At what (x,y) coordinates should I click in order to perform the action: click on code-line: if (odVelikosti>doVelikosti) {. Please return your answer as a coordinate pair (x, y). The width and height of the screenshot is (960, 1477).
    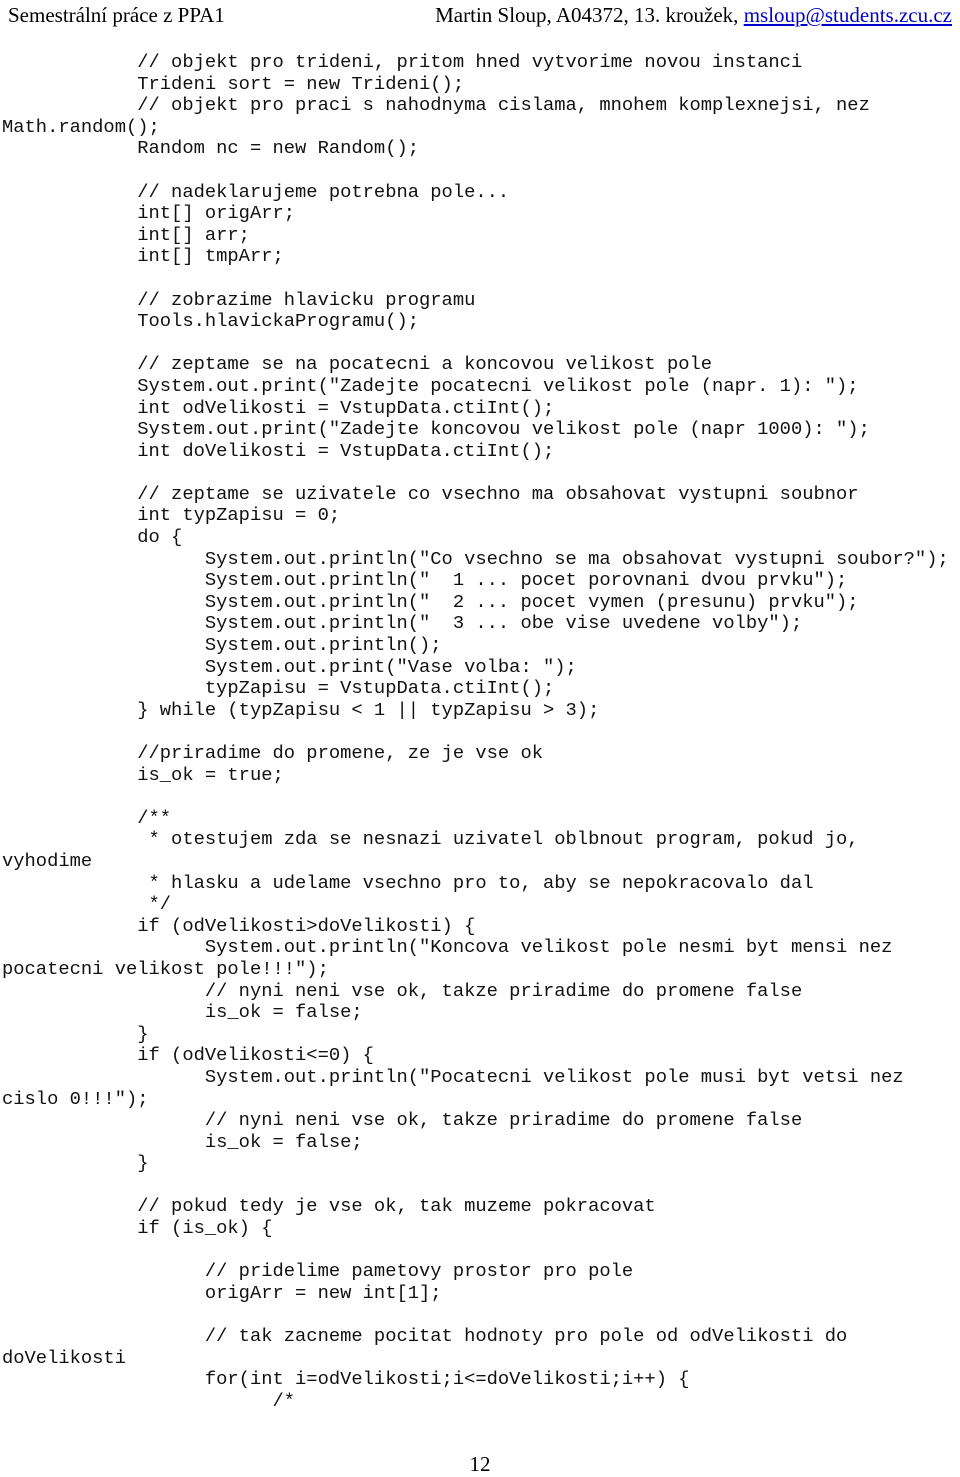
    Looking at the image, I should click on (239, 925).